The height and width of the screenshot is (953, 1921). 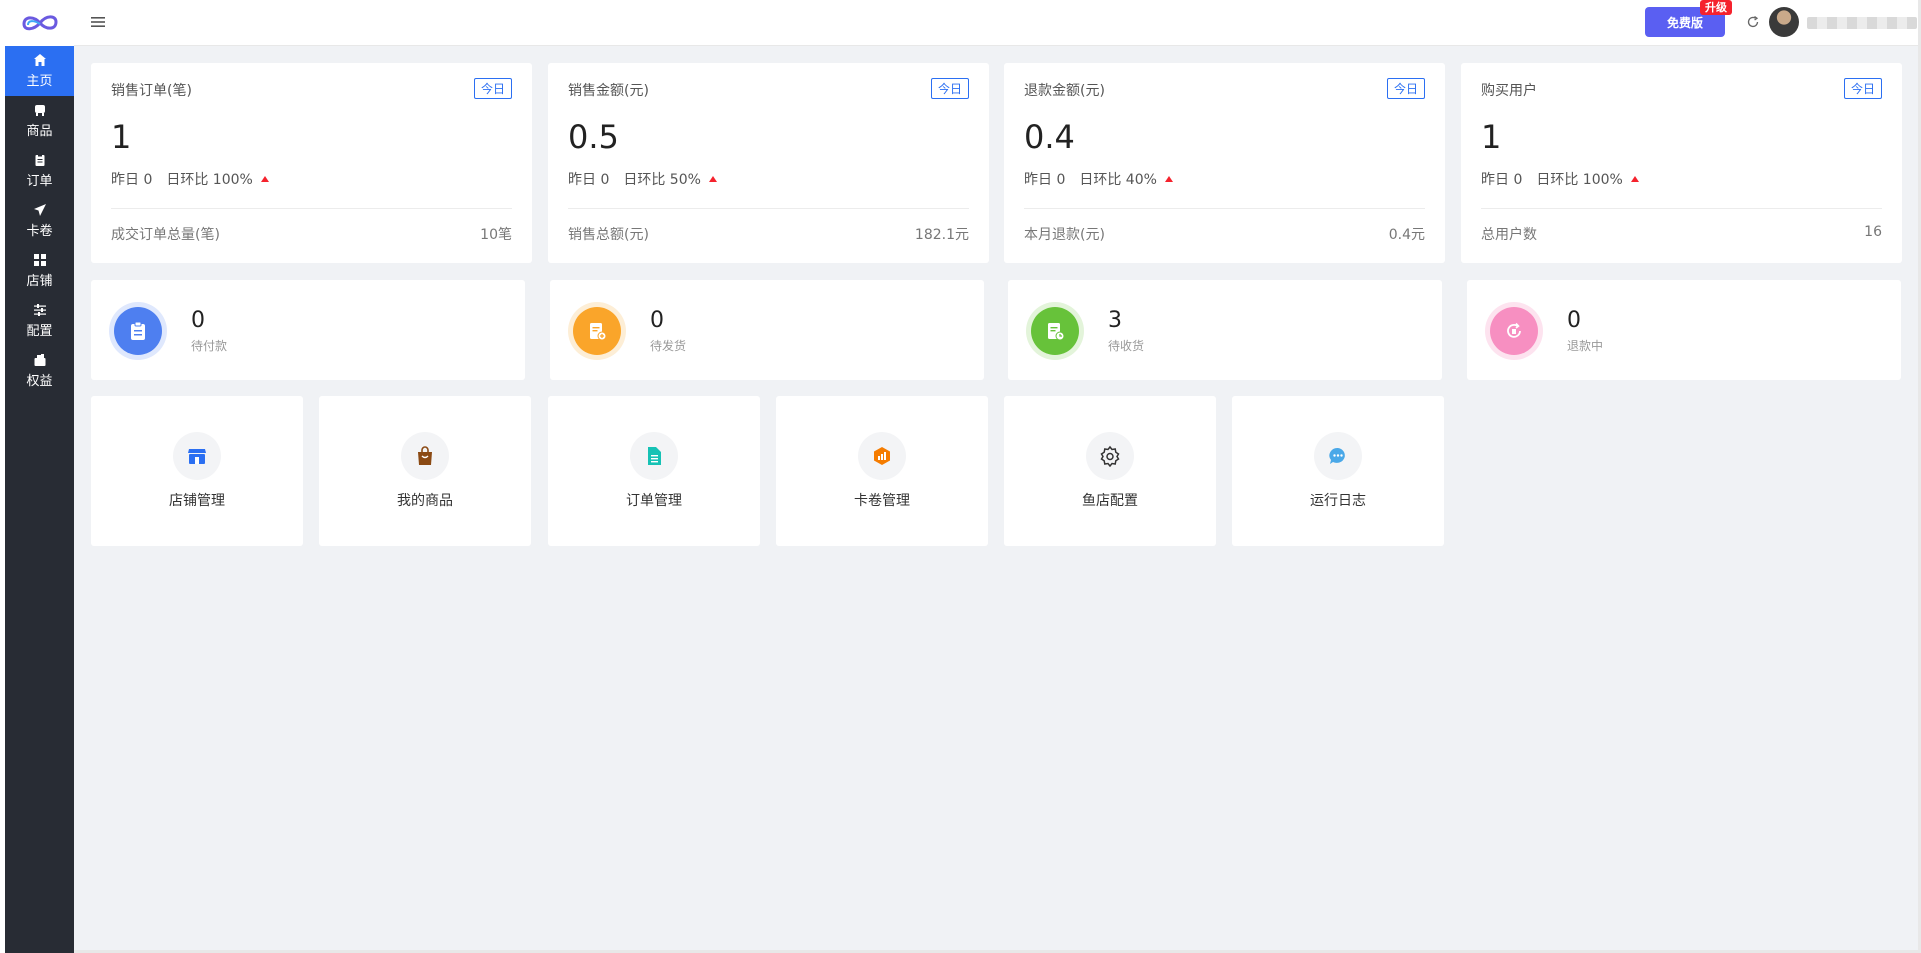 I want to click on ship-doc-icon, so click(x=598, y=332).